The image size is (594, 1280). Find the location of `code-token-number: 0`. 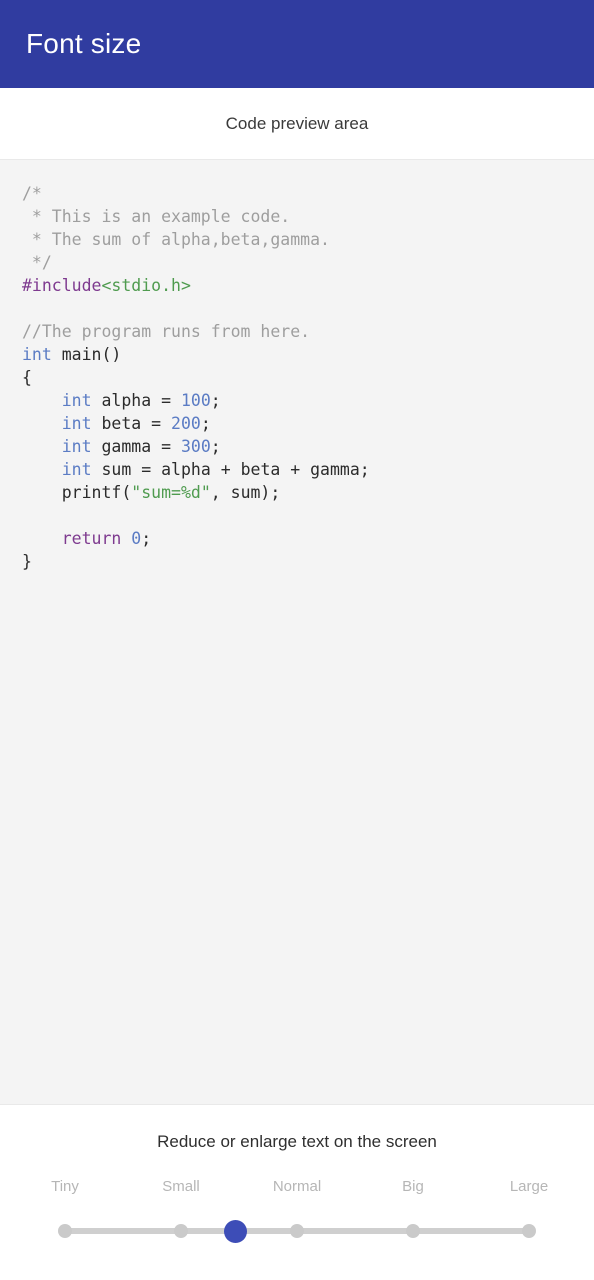

code-token-number: 0 is located at coordinates (136, 538).